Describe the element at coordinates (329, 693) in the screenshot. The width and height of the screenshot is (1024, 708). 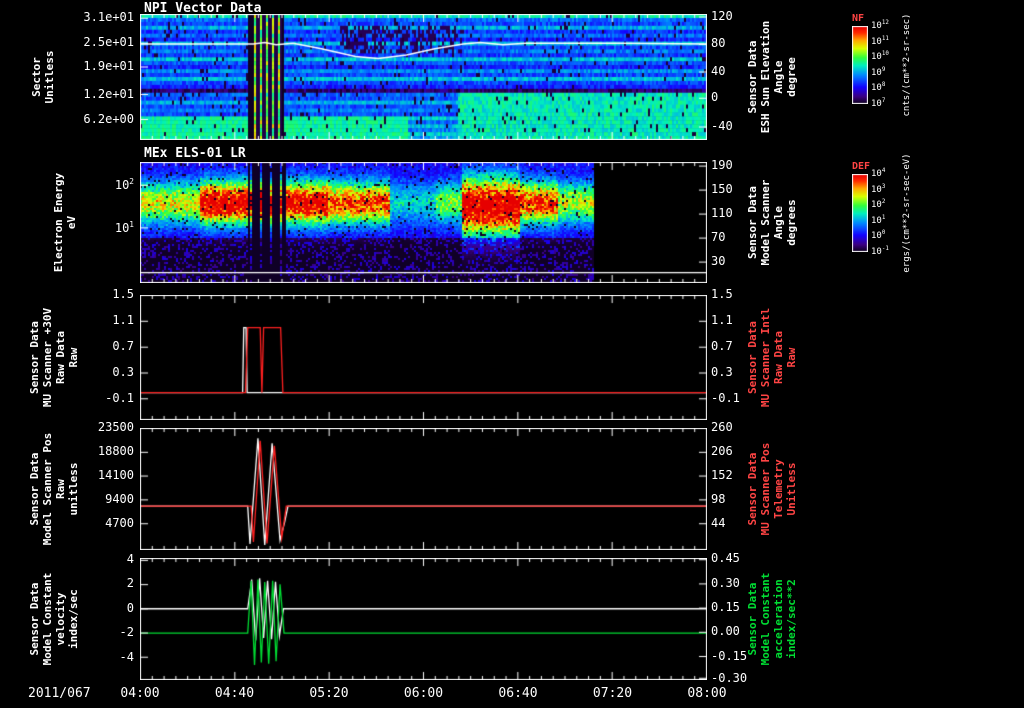
I see `time-tick-label: 05:20` at that location.